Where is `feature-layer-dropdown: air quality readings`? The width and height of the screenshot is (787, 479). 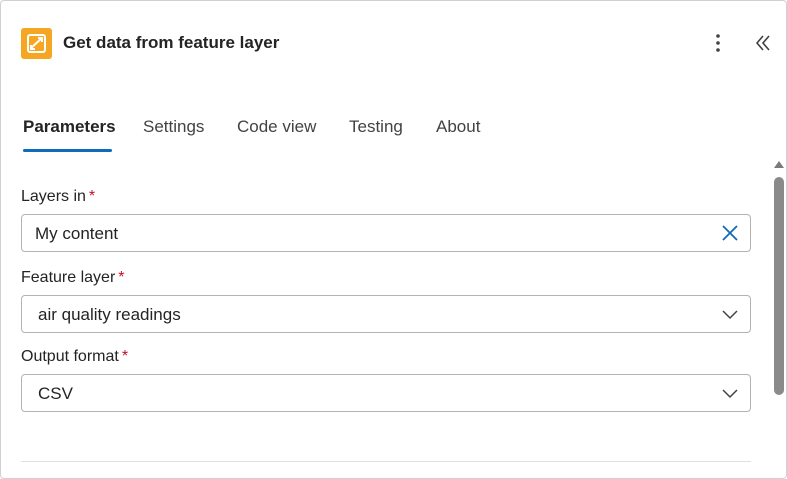 feature-layer-dropdown: air quality readings is located at coordinates (386, 314).